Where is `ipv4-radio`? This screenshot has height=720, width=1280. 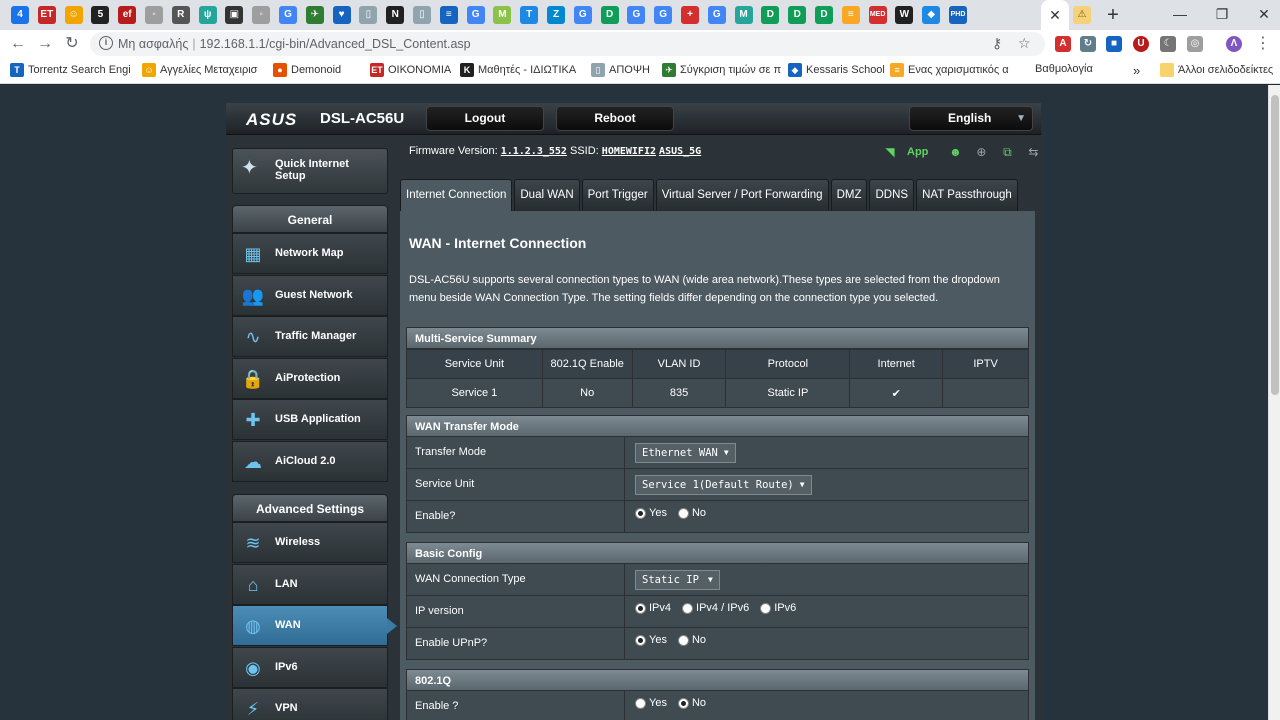 ipv4-radio is located at coordinates (640, 608).